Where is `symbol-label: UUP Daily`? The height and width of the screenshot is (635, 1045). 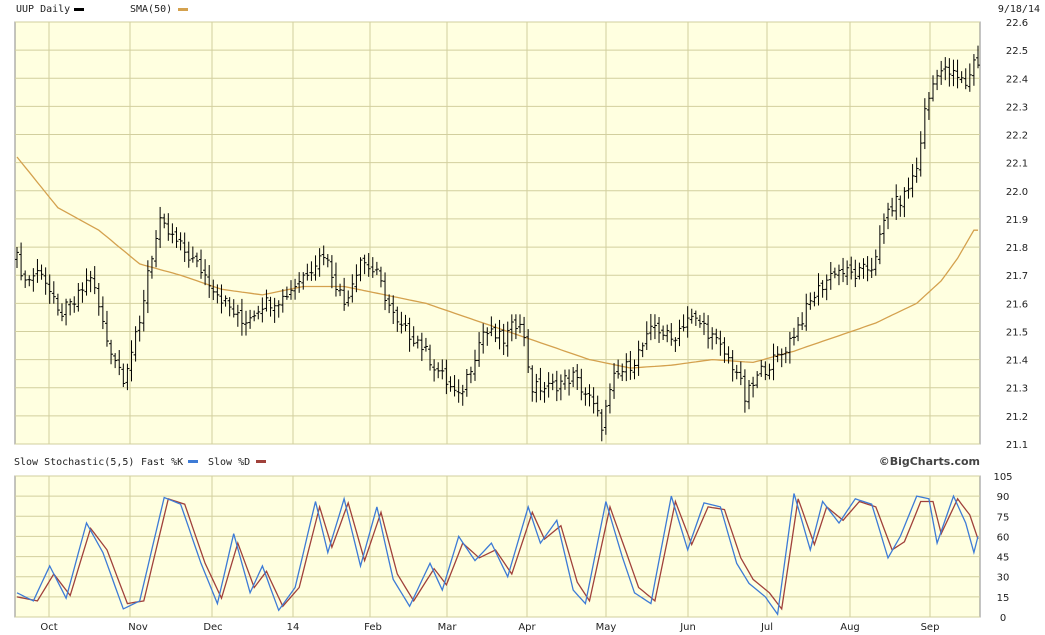
symbol-label: UUP Daily is located at coordinates (43, 9).